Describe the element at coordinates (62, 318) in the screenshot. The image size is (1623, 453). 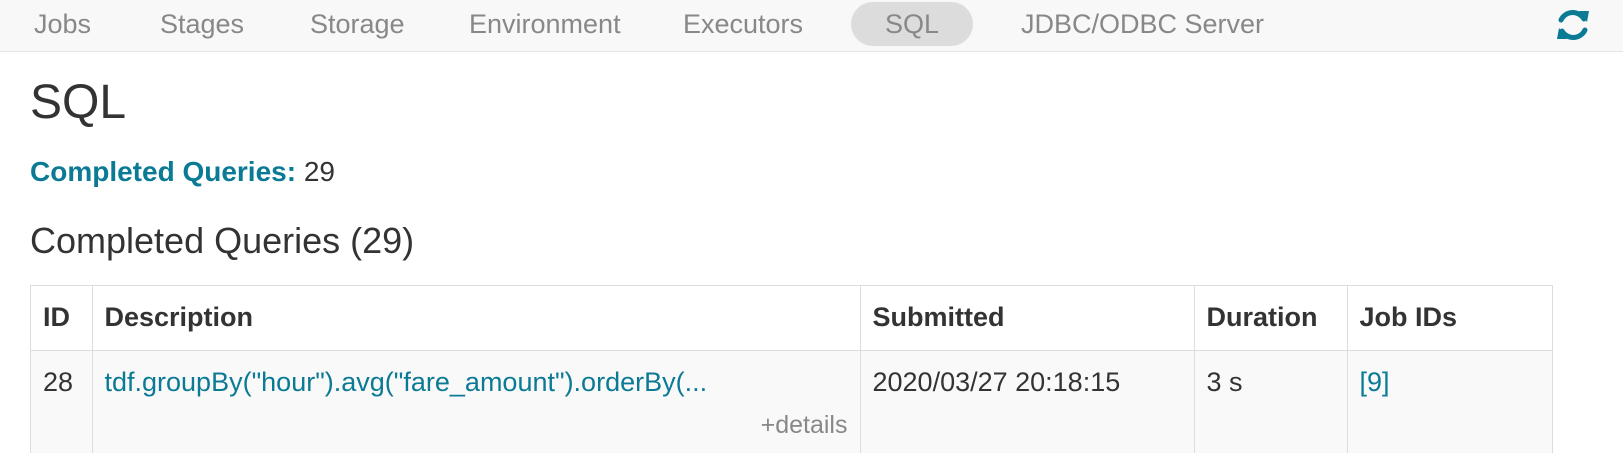
I see `column-header-id: ID` at that location.